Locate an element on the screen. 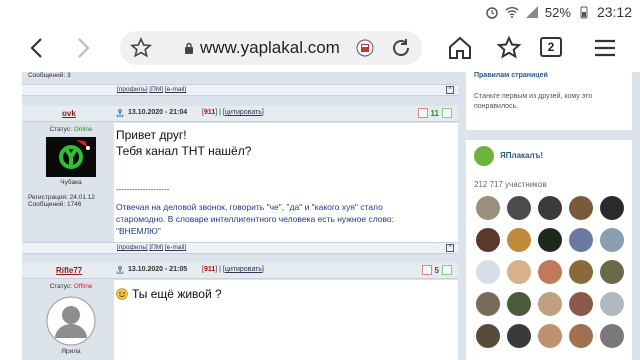 This screenshot has width=640, height=360. post-author: ovk is located at coordinates (69, 113).